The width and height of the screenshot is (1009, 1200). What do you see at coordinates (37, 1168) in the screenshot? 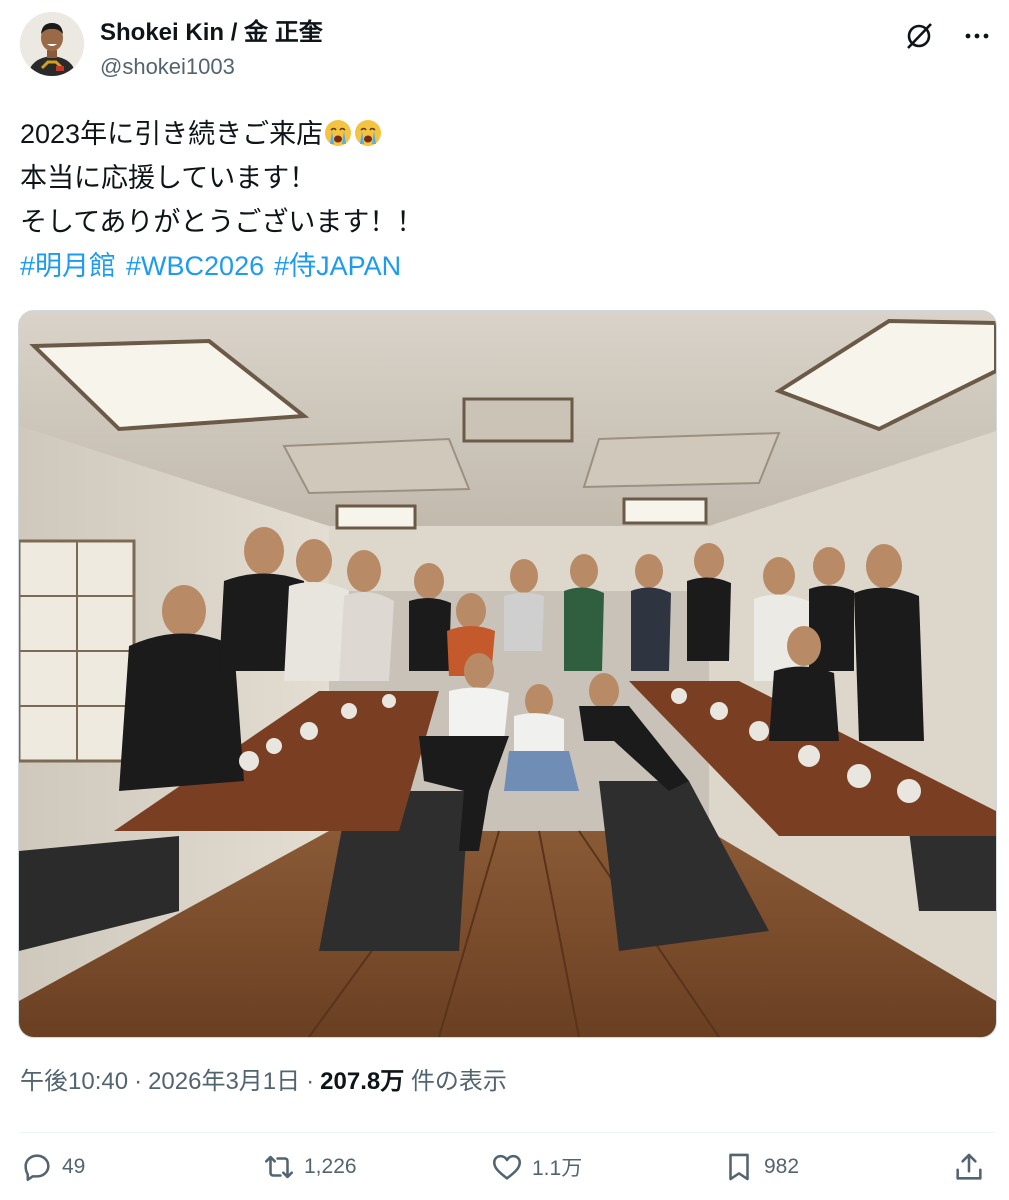
I see `reply-icon` at bounding box center [37, 1168].